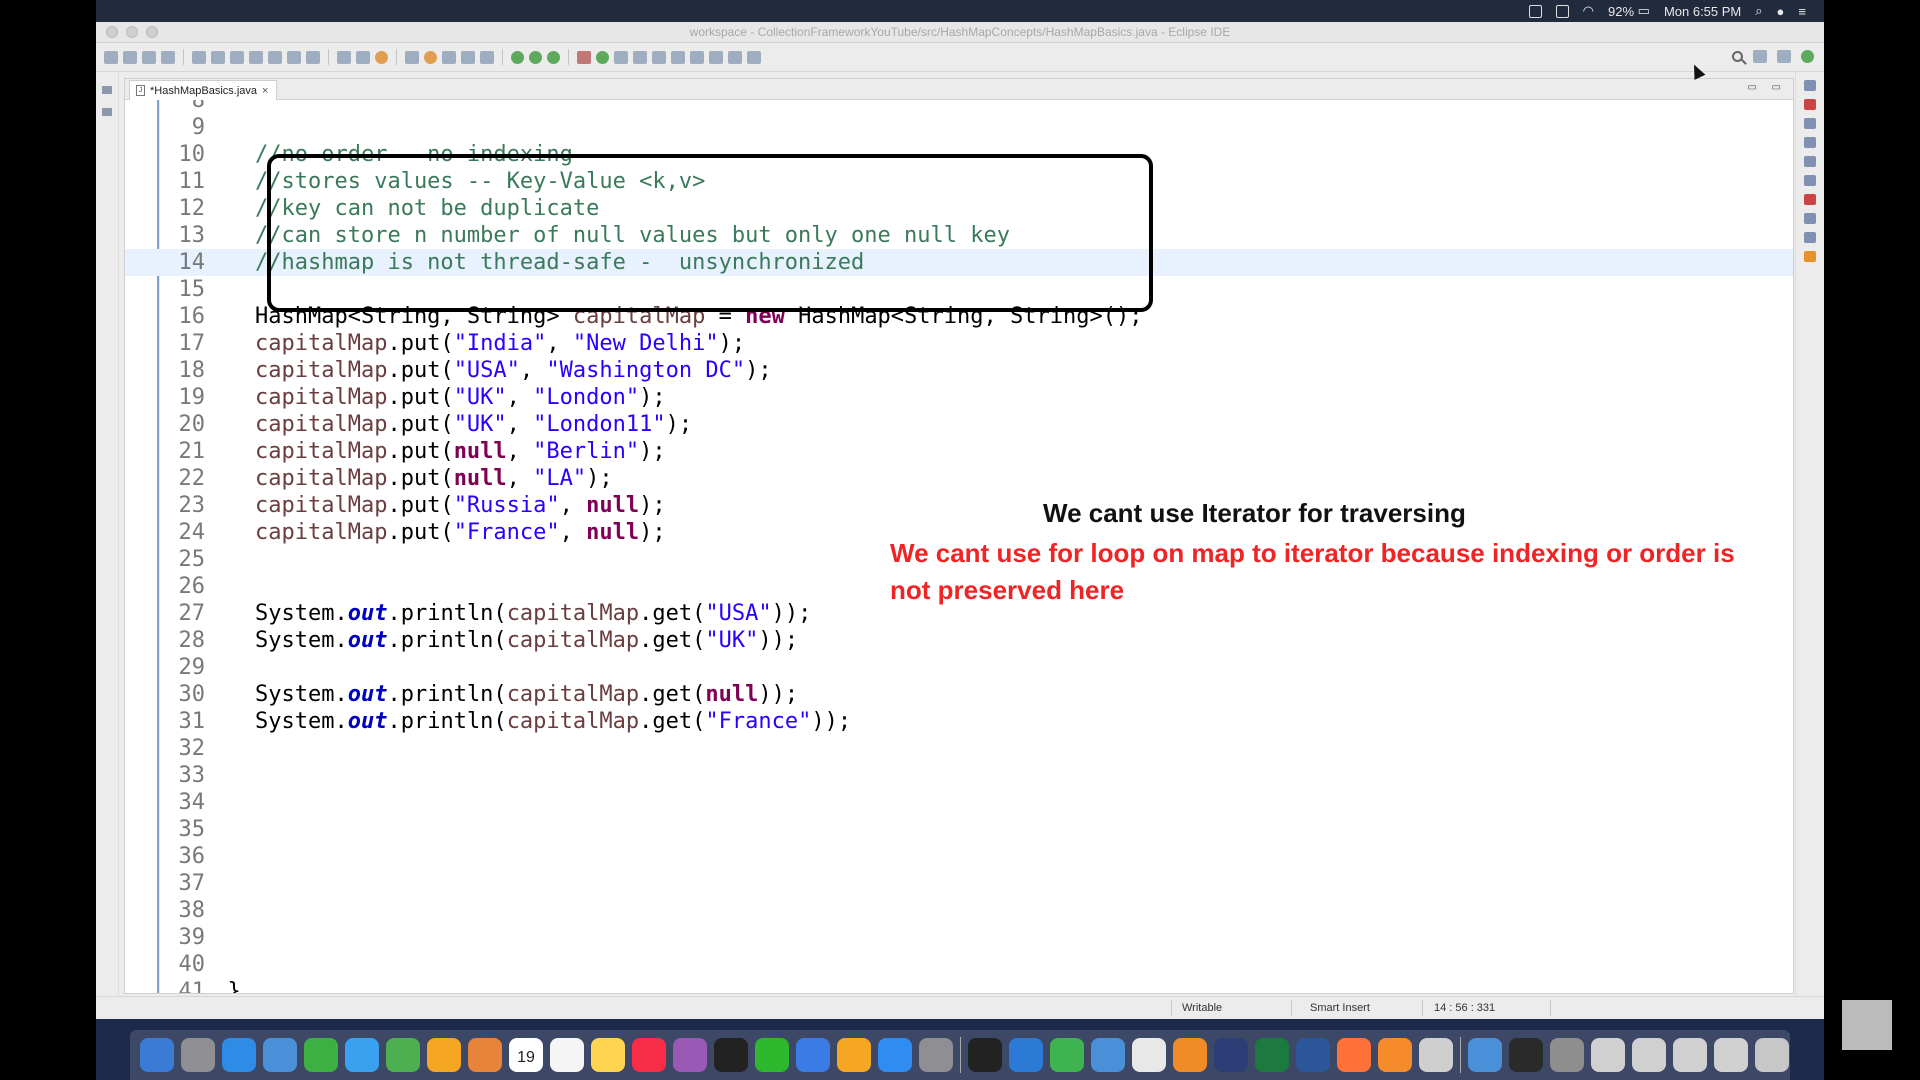 The width and height of the screenshot is (1920, 1080). Describe the element at coordinates (716, 57) in the screenshot. I see `back-icon` at that location.